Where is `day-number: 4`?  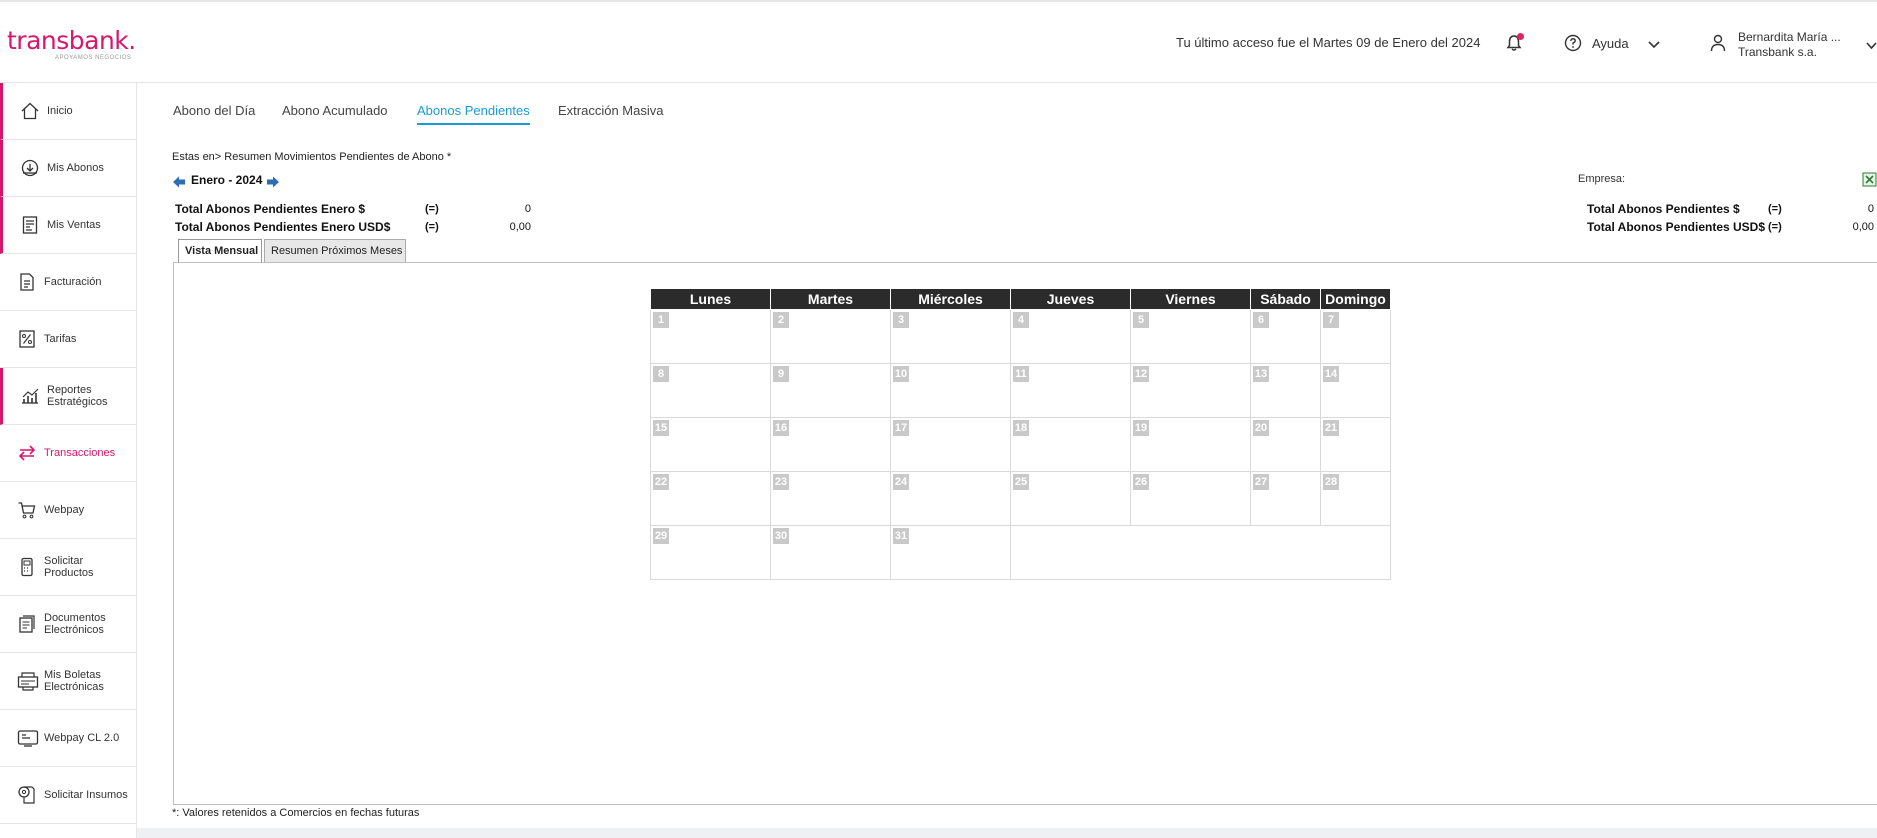 day-number: 4 is located at coordinates (1021, 320).